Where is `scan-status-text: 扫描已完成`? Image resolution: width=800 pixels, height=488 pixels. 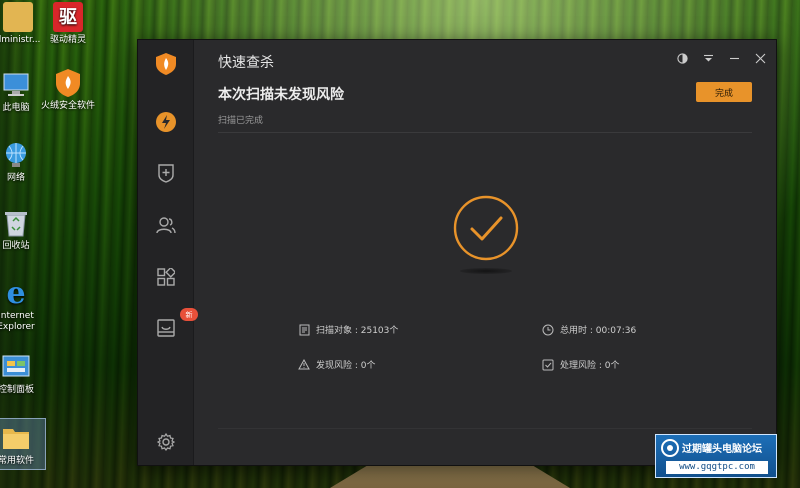
scan-status-text: 扫描已完成 is located at coordinates (241, 121).